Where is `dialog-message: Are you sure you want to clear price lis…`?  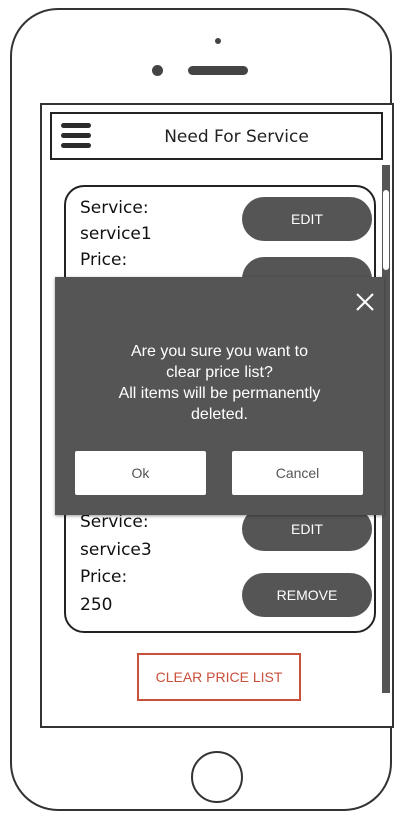 dialog-message: Are you sure you want to clear price lis… is located at coordinates (219, 383).